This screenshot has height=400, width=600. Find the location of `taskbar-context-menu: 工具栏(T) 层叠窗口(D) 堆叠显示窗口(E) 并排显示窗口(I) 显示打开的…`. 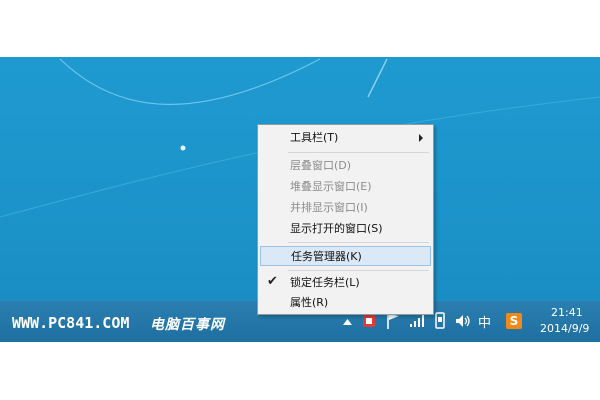

taskbar-context-menu: 工具栏(T) 层叠窗口(D) 堆叠显示窗口(E) 并排显示窗口(I) 显示打开的… is located at coordinates (345, 219).